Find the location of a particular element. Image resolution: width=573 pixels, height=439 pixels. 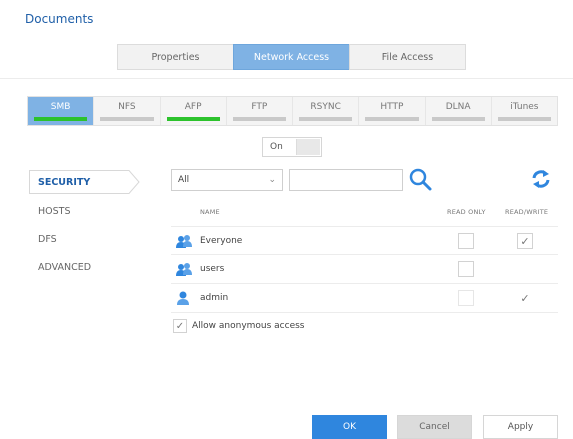

filter-select: All ⌄ is located at coordinates (227, 180).